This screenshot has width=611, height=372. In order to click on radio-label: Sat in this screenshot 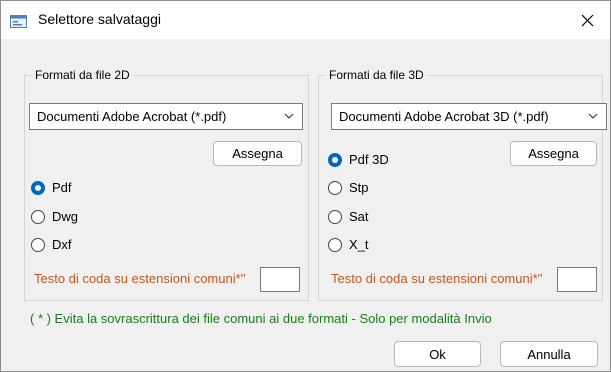, I will do `click(359, 216)`.